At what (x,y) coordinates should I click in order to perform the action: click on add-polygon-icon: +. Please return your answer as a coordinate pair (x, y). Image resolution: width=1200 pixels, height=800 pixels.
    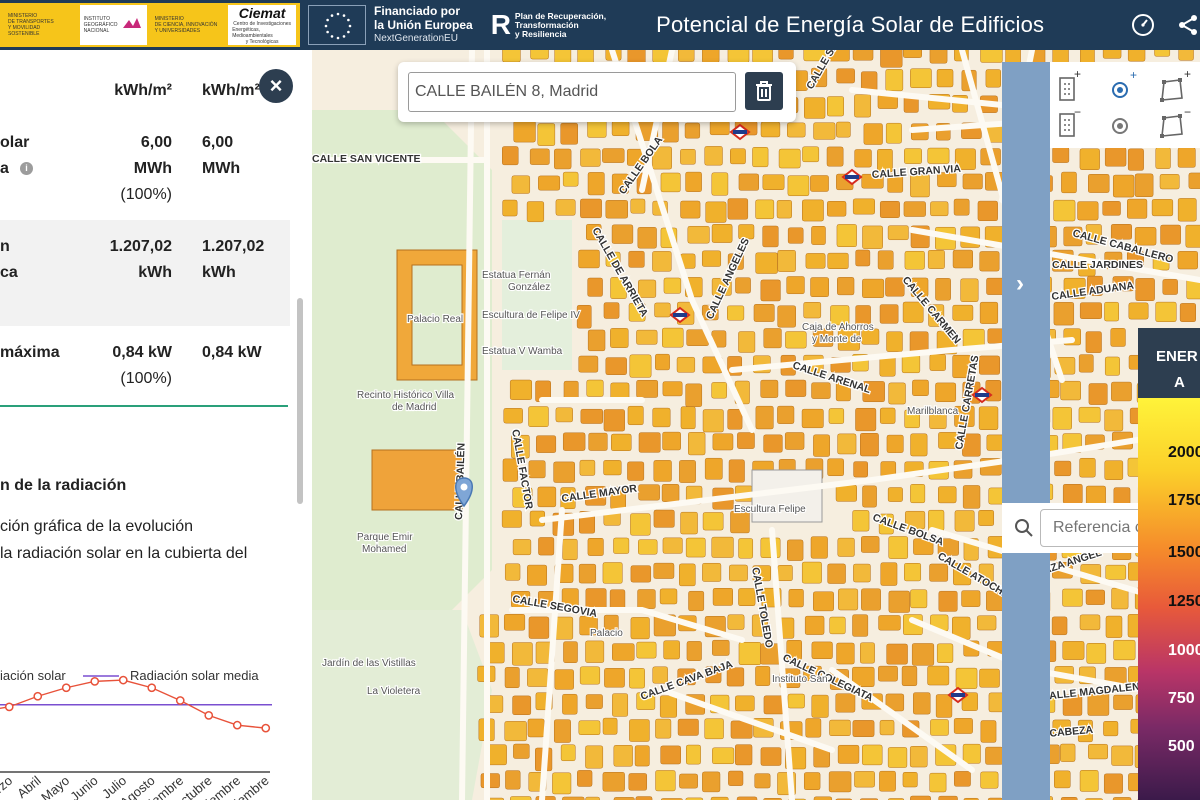
    Looking at the image, I should click on (1175, 84).